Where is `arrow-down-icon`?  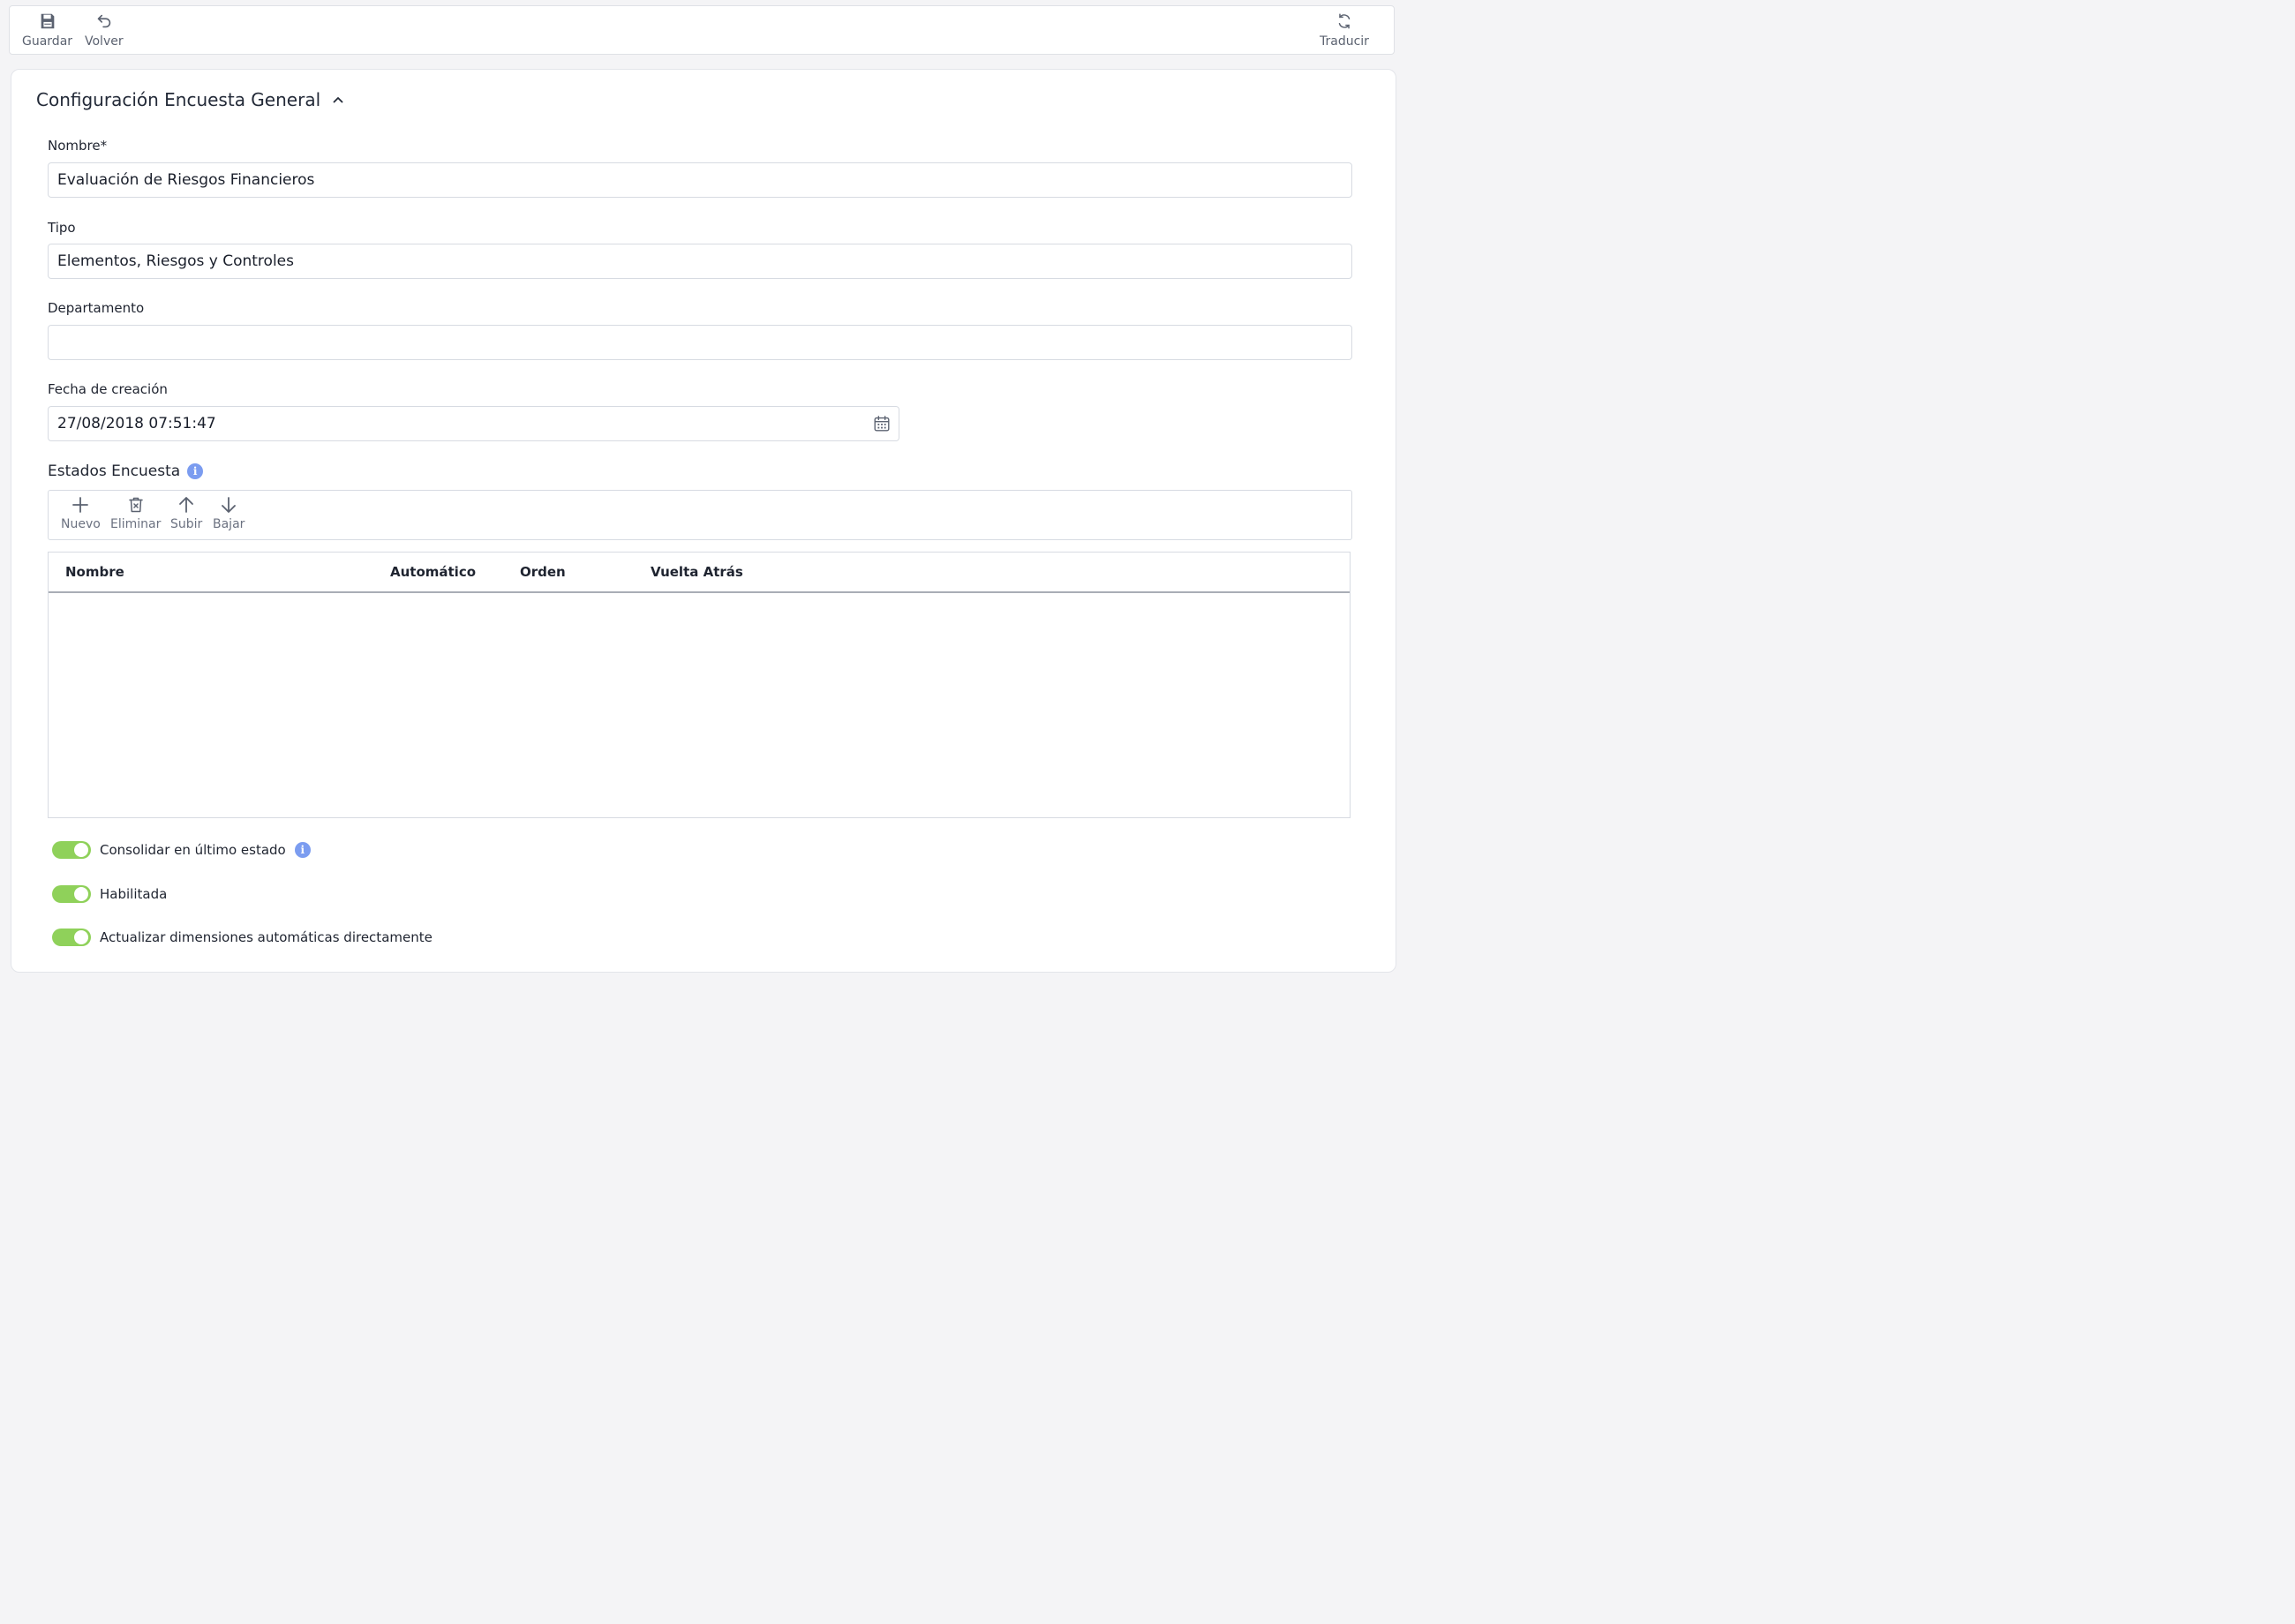
arrow-down-icon is located at coordinates (229, 505).